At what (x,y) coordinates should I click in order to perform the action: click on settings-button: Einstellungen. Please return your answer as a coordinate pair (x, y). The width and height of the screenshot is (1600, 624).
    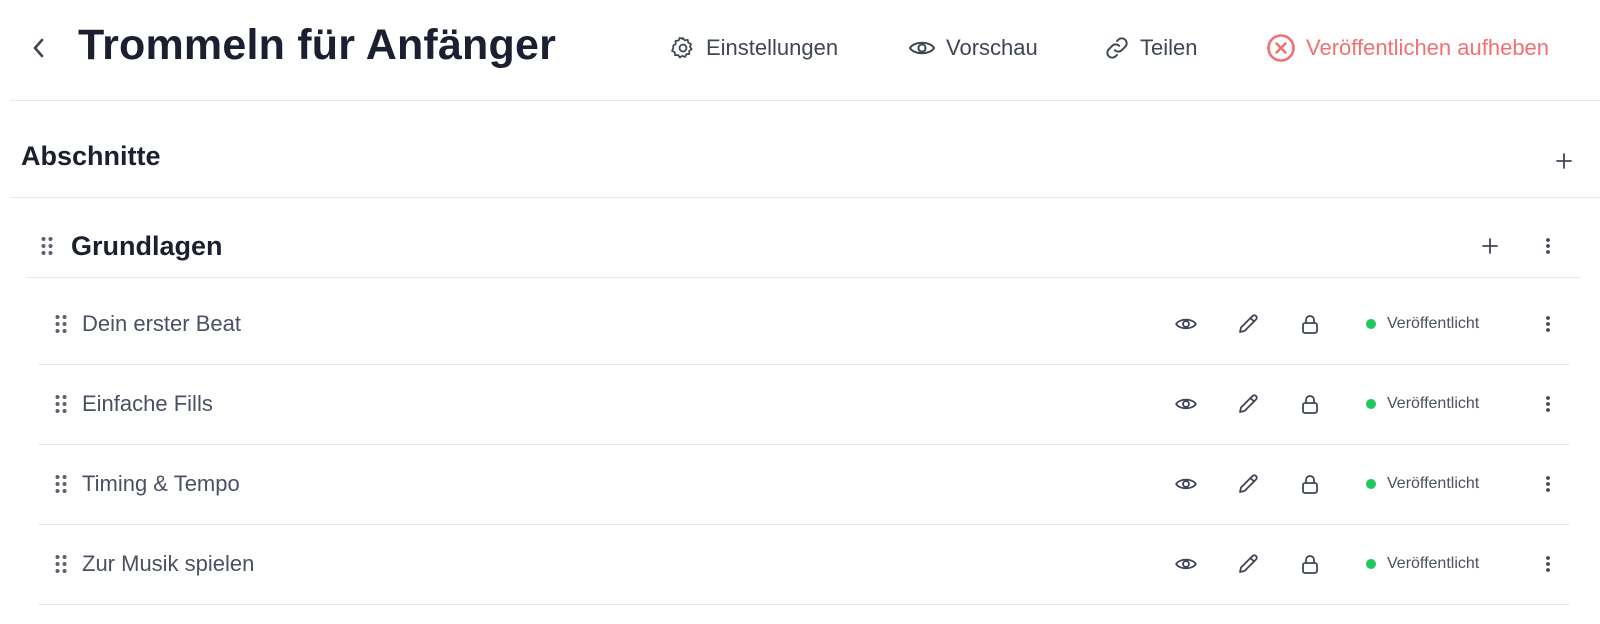
    Looking at the image, I should click on (754, 48).